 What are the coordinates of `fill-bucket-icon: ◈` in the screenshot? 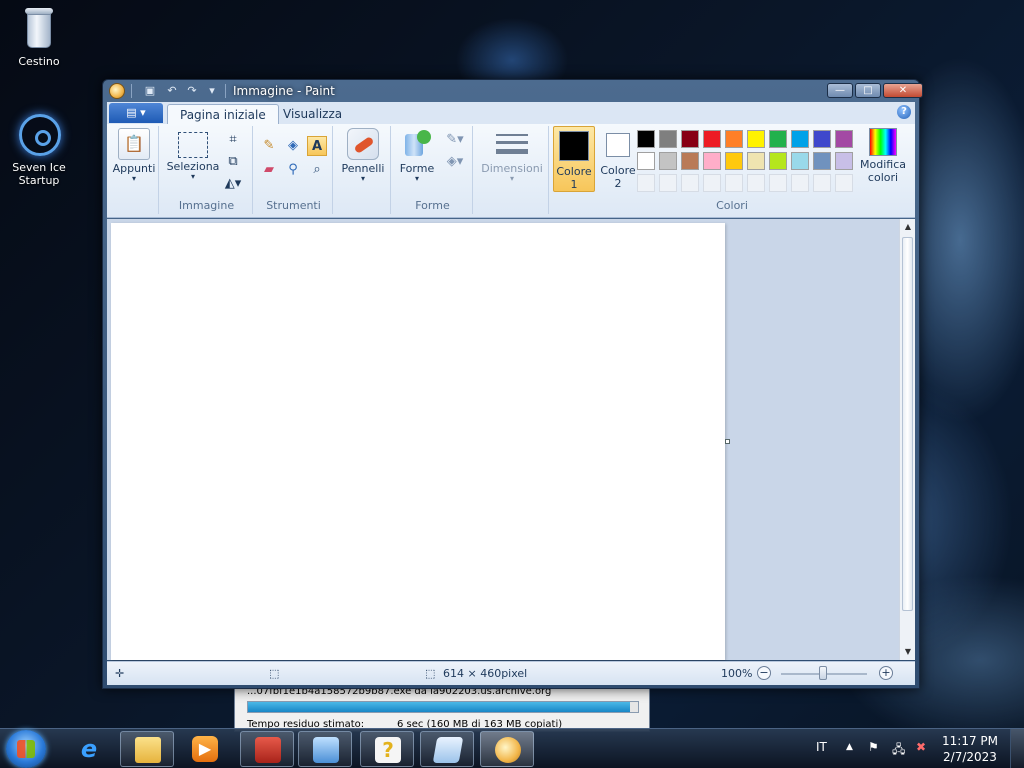 It's located at (293, 146).